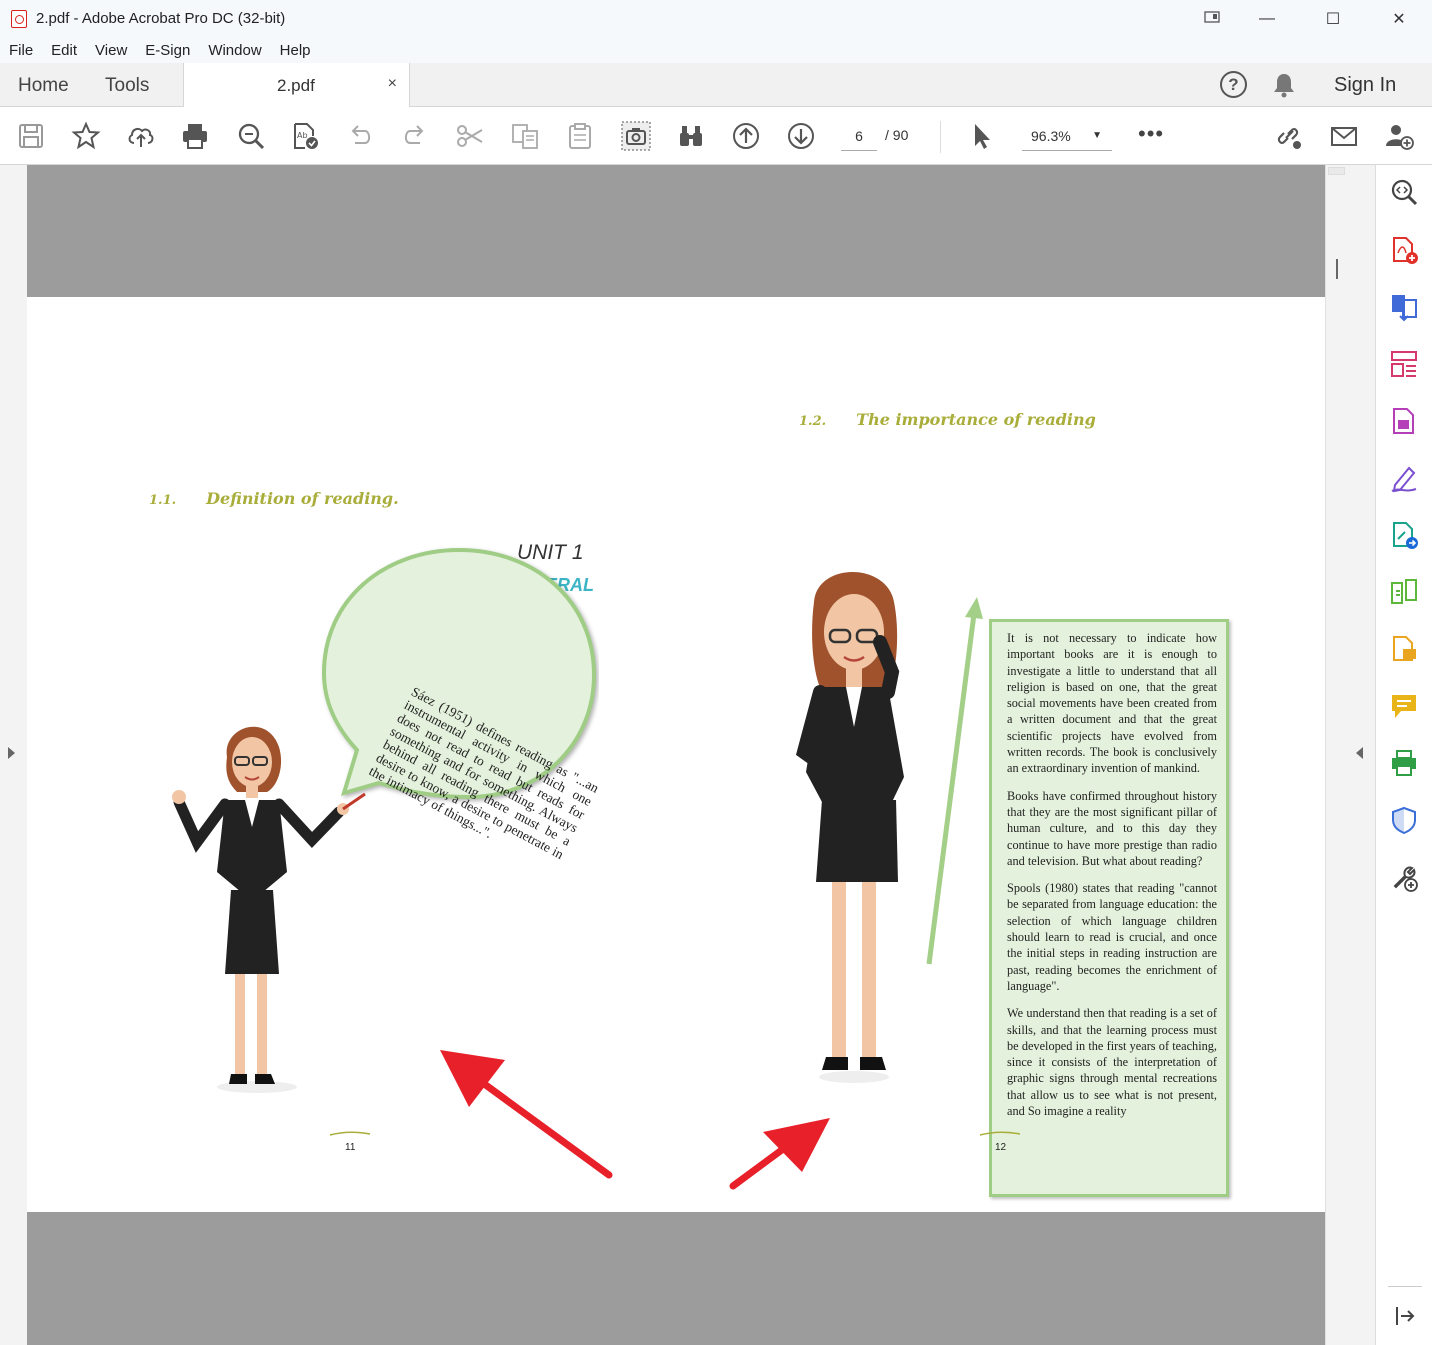 The height and width of the screenshot is (1345, 1432). Describe the element at coordinates (1404, 364) in the screenshot. I see `organize-pages-icon` at that location.